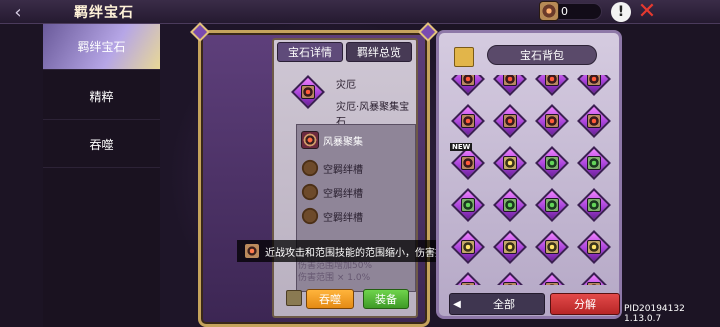 The height and width of the screenshot is (327, 720). Describe the element at coordinates (461, 147) in the screenshot. I see `new-badge: NEW` at that location.